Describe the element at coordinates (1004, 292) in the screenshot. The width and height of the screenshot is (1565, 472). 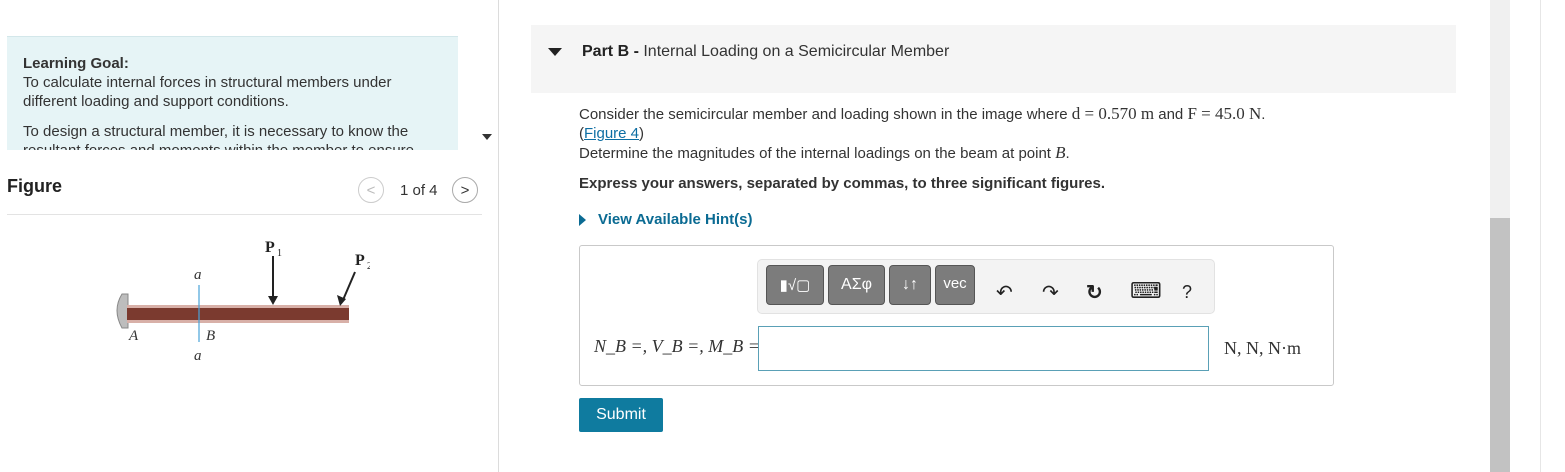
I see `undo-icon: ↶` at that location.